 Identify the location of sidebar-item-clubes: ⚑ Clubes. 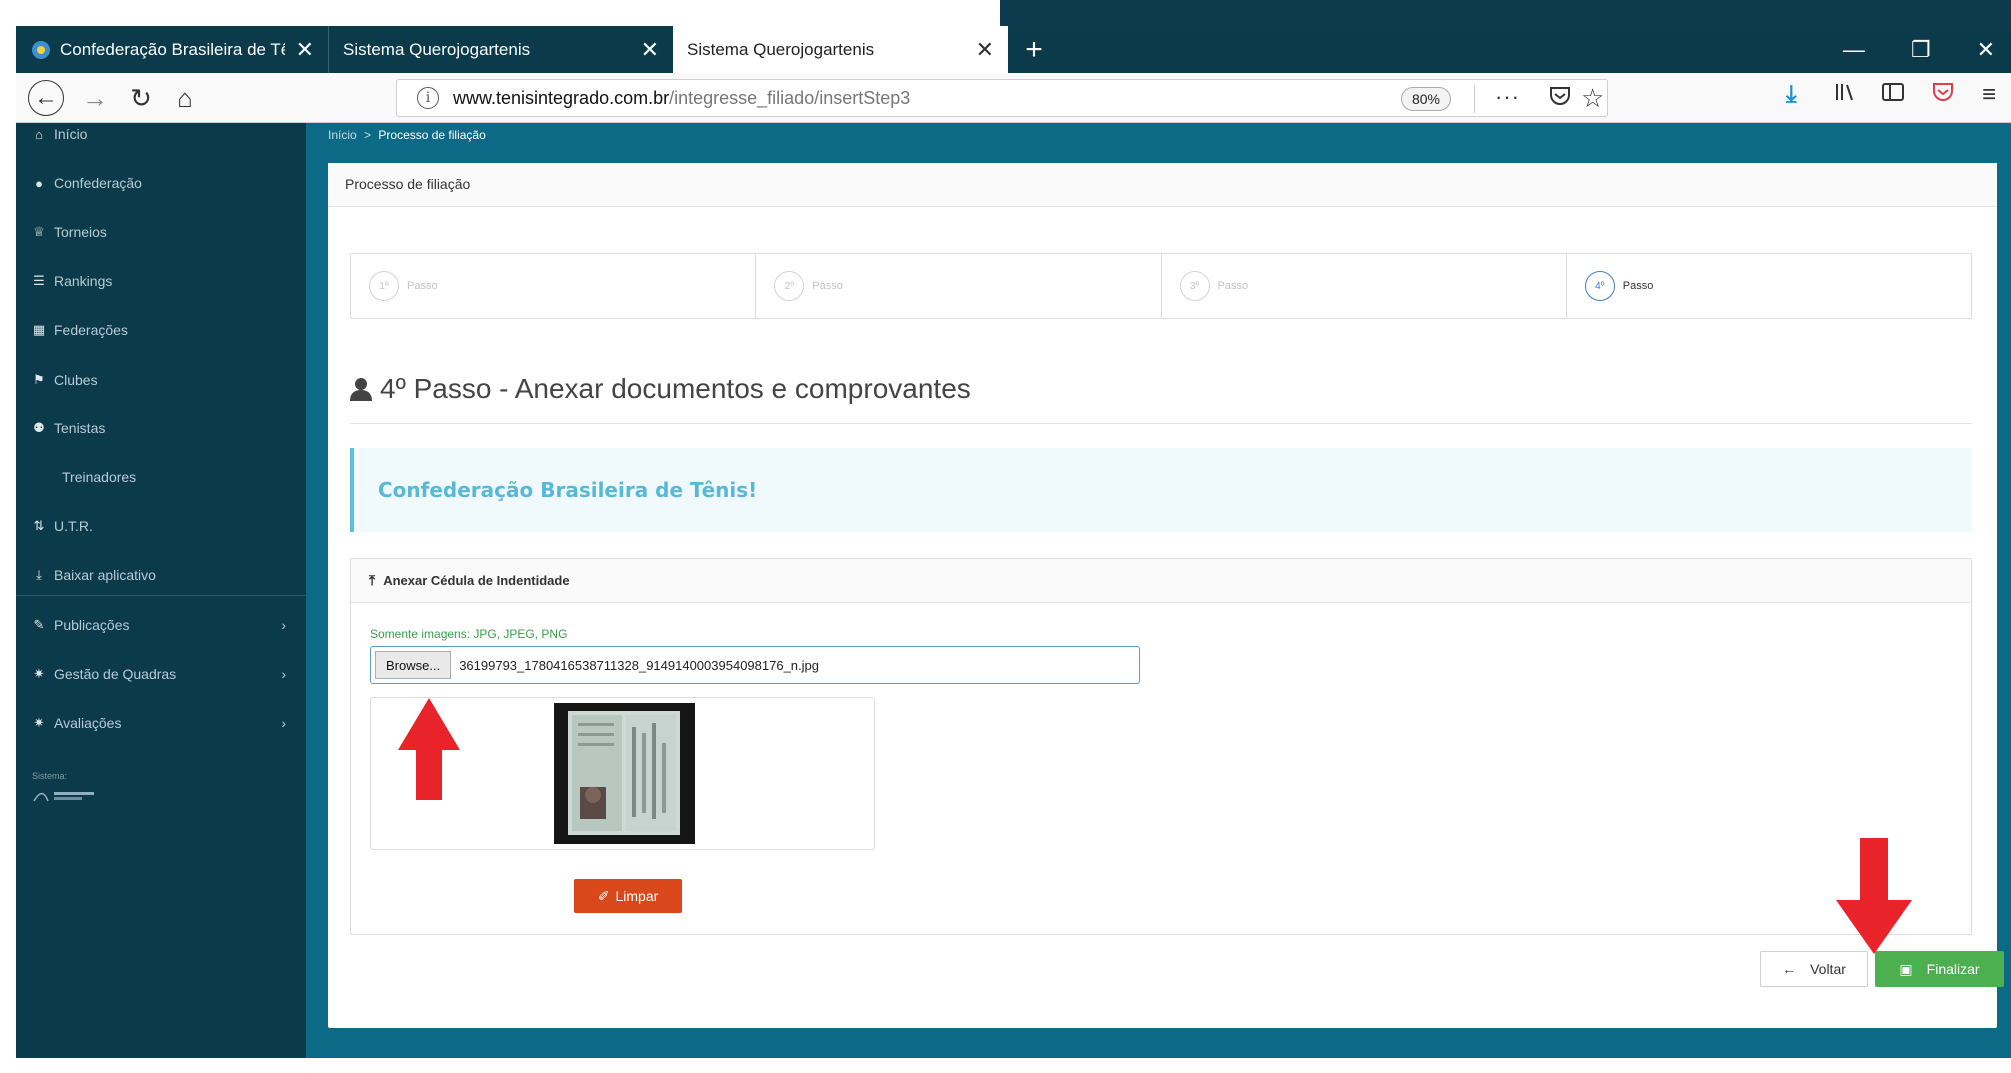
(161, 380).